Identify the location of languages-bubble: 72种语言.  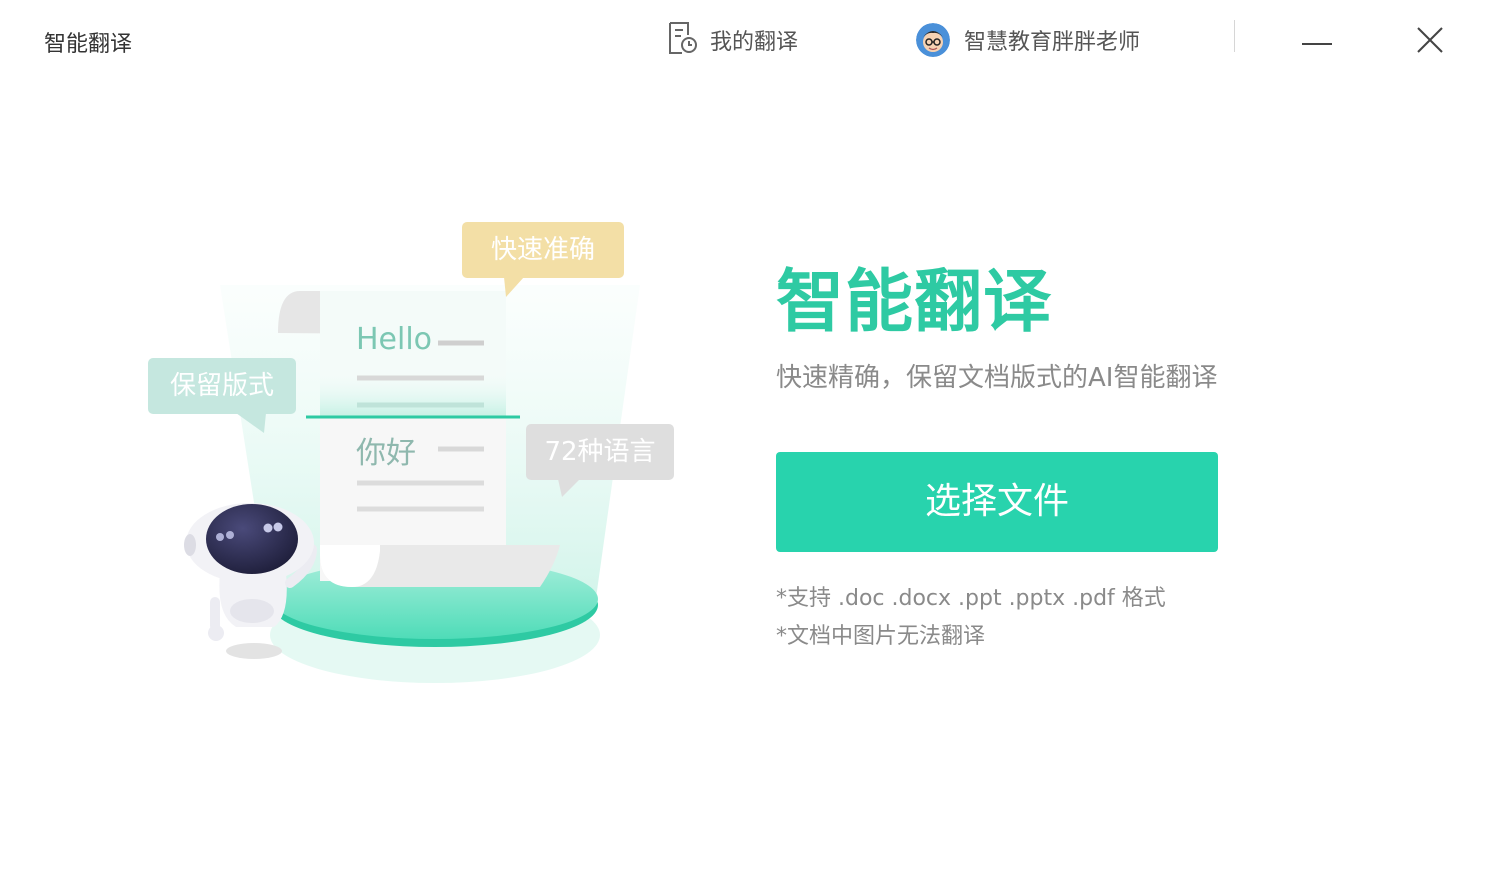
(600, 452).